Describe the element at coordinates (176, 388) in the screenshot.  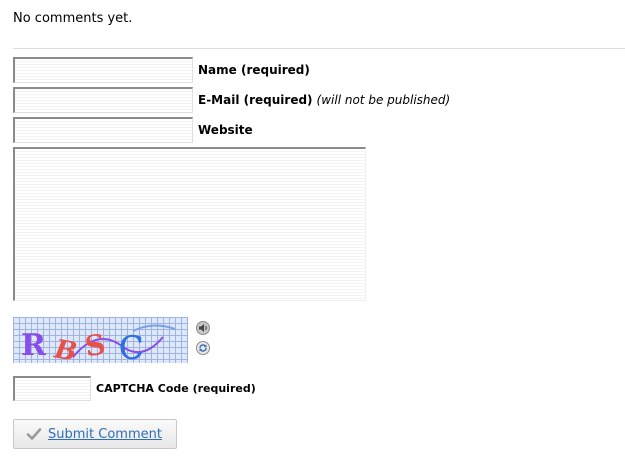
I see `captcha-code-label: CAPTCHA Code (required)` at that location.